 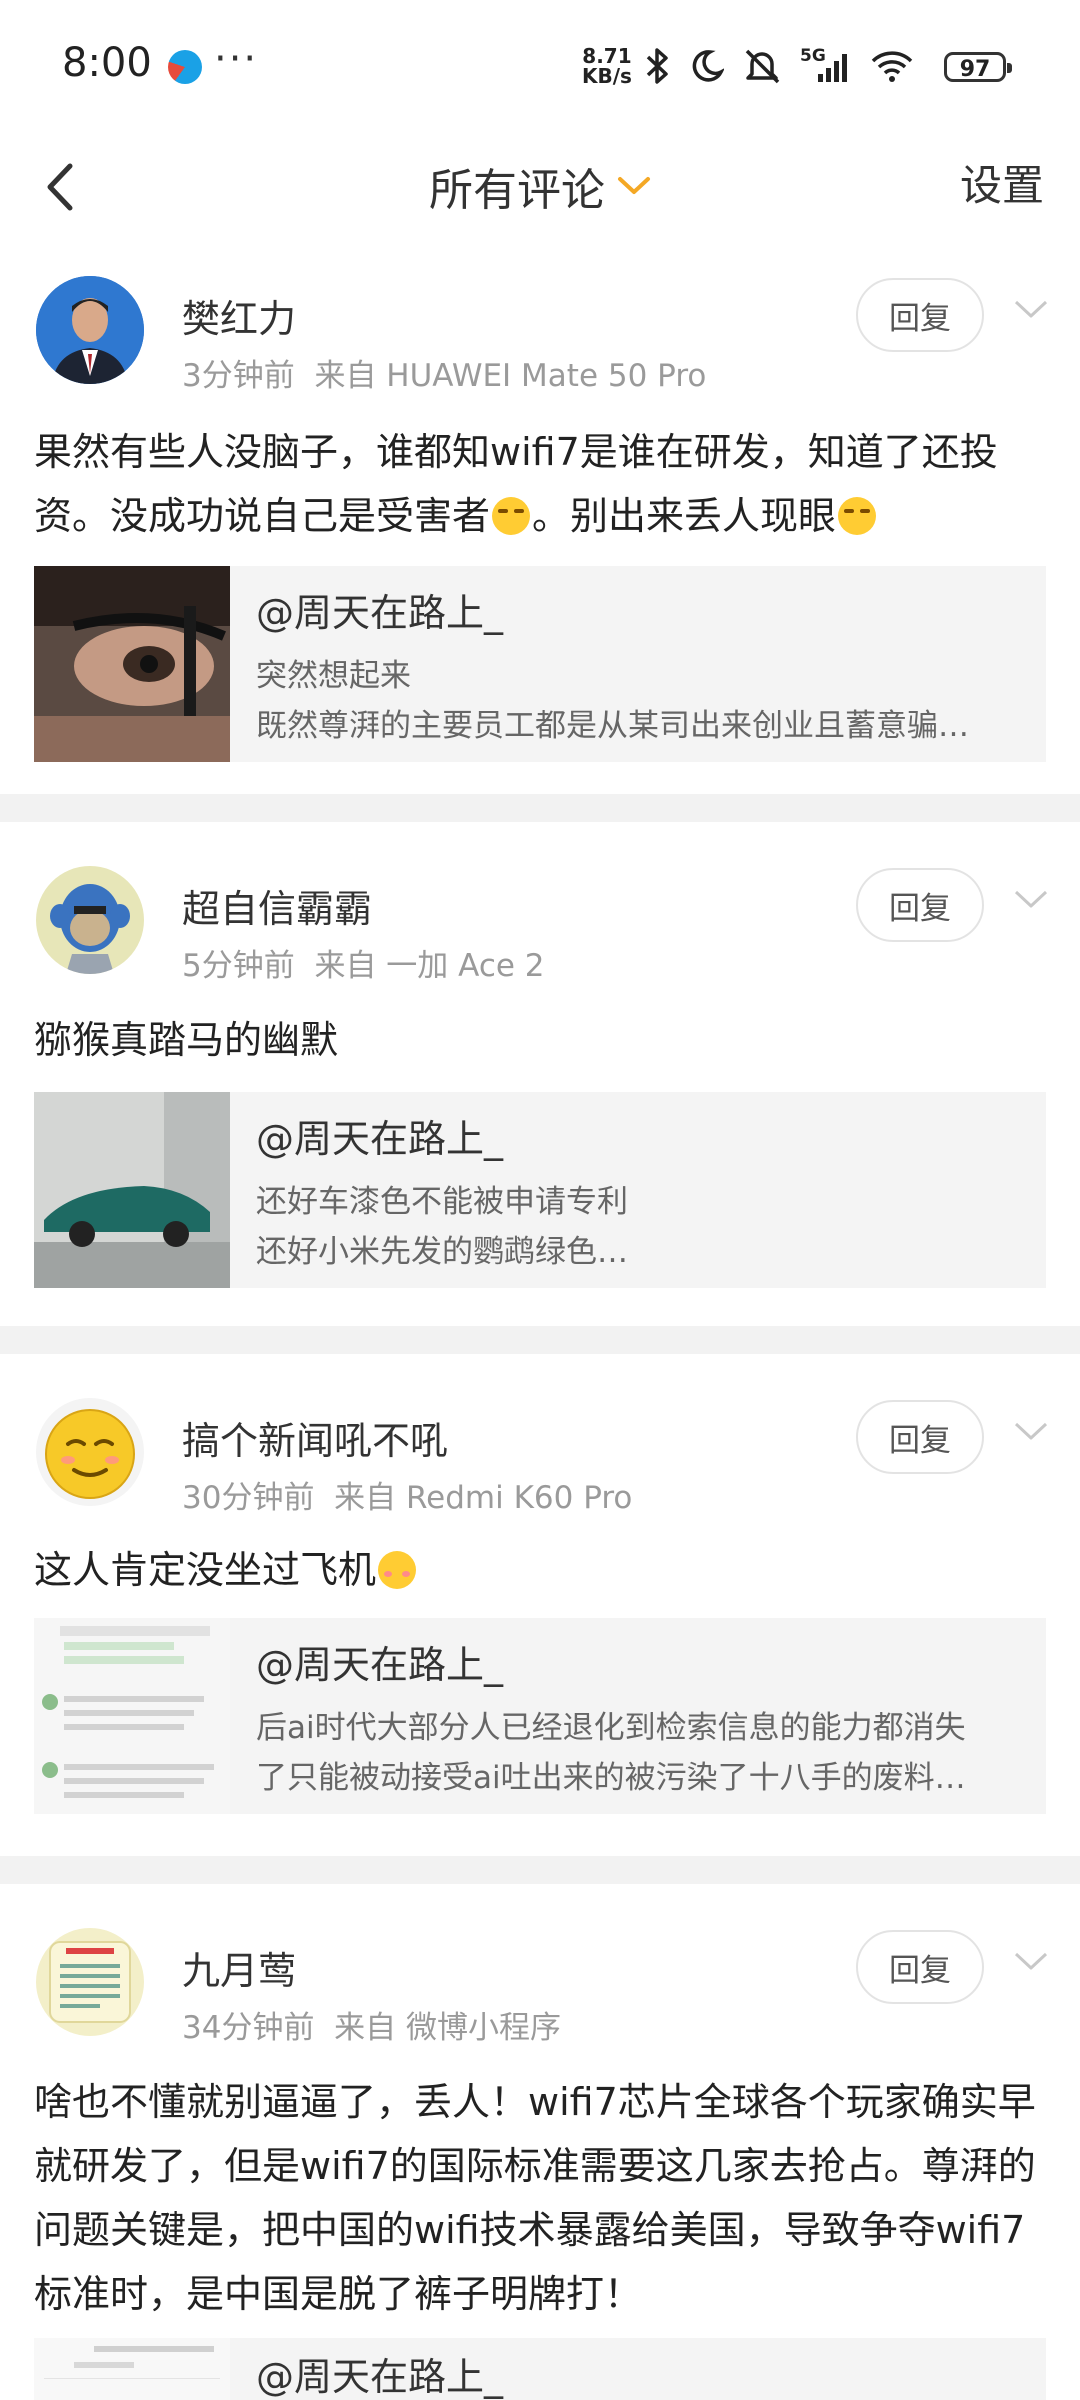 What do you see at coordinates (238, 966) in the screenshot?
I see `comment-time: 5分钟前` at bounding box center [238, 966].